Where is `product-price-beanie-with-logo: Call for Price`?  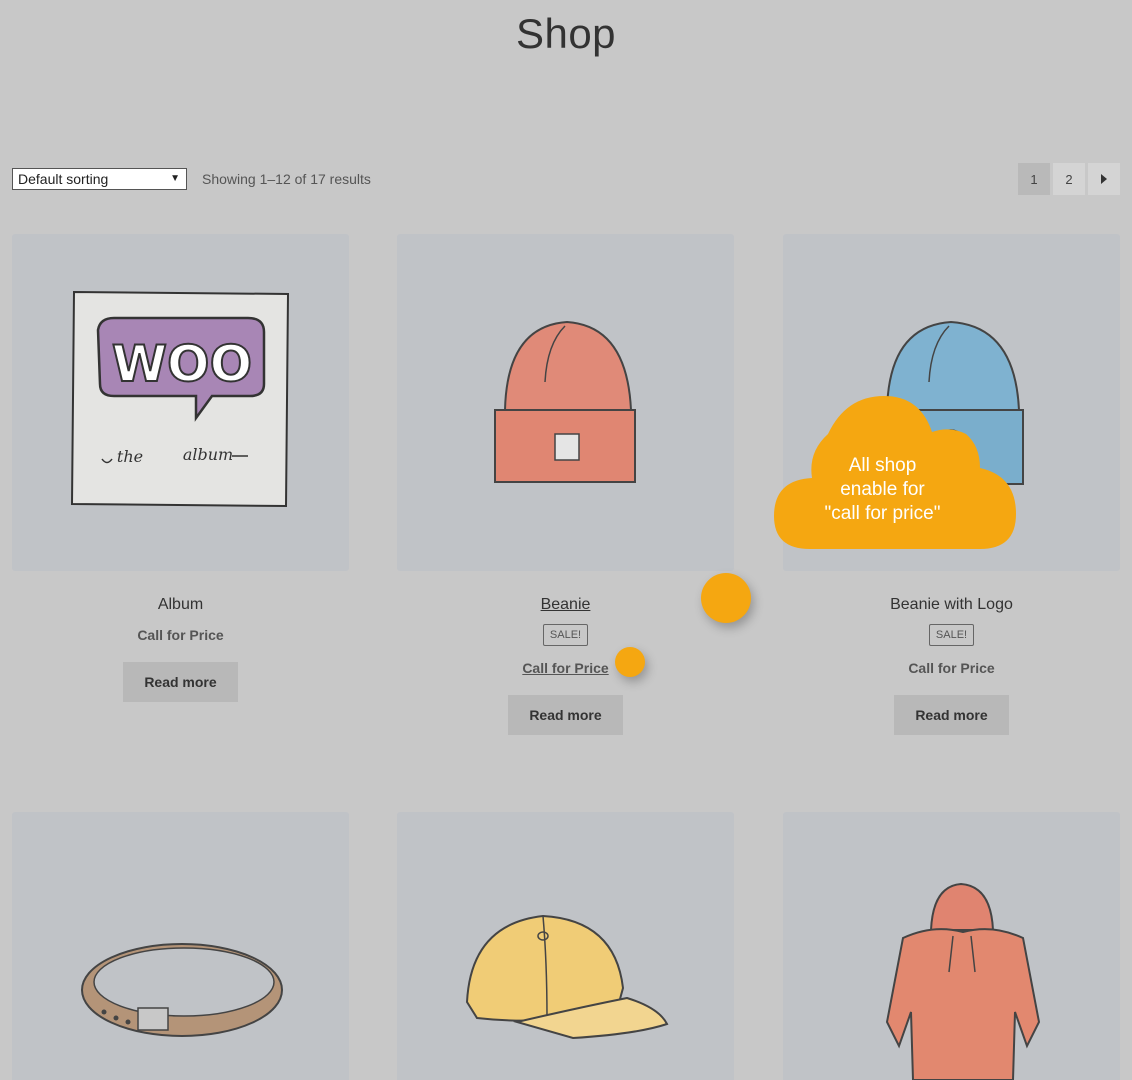 product-price-beanie-with-logo: Call for Price is located at coordinates (951, 668).